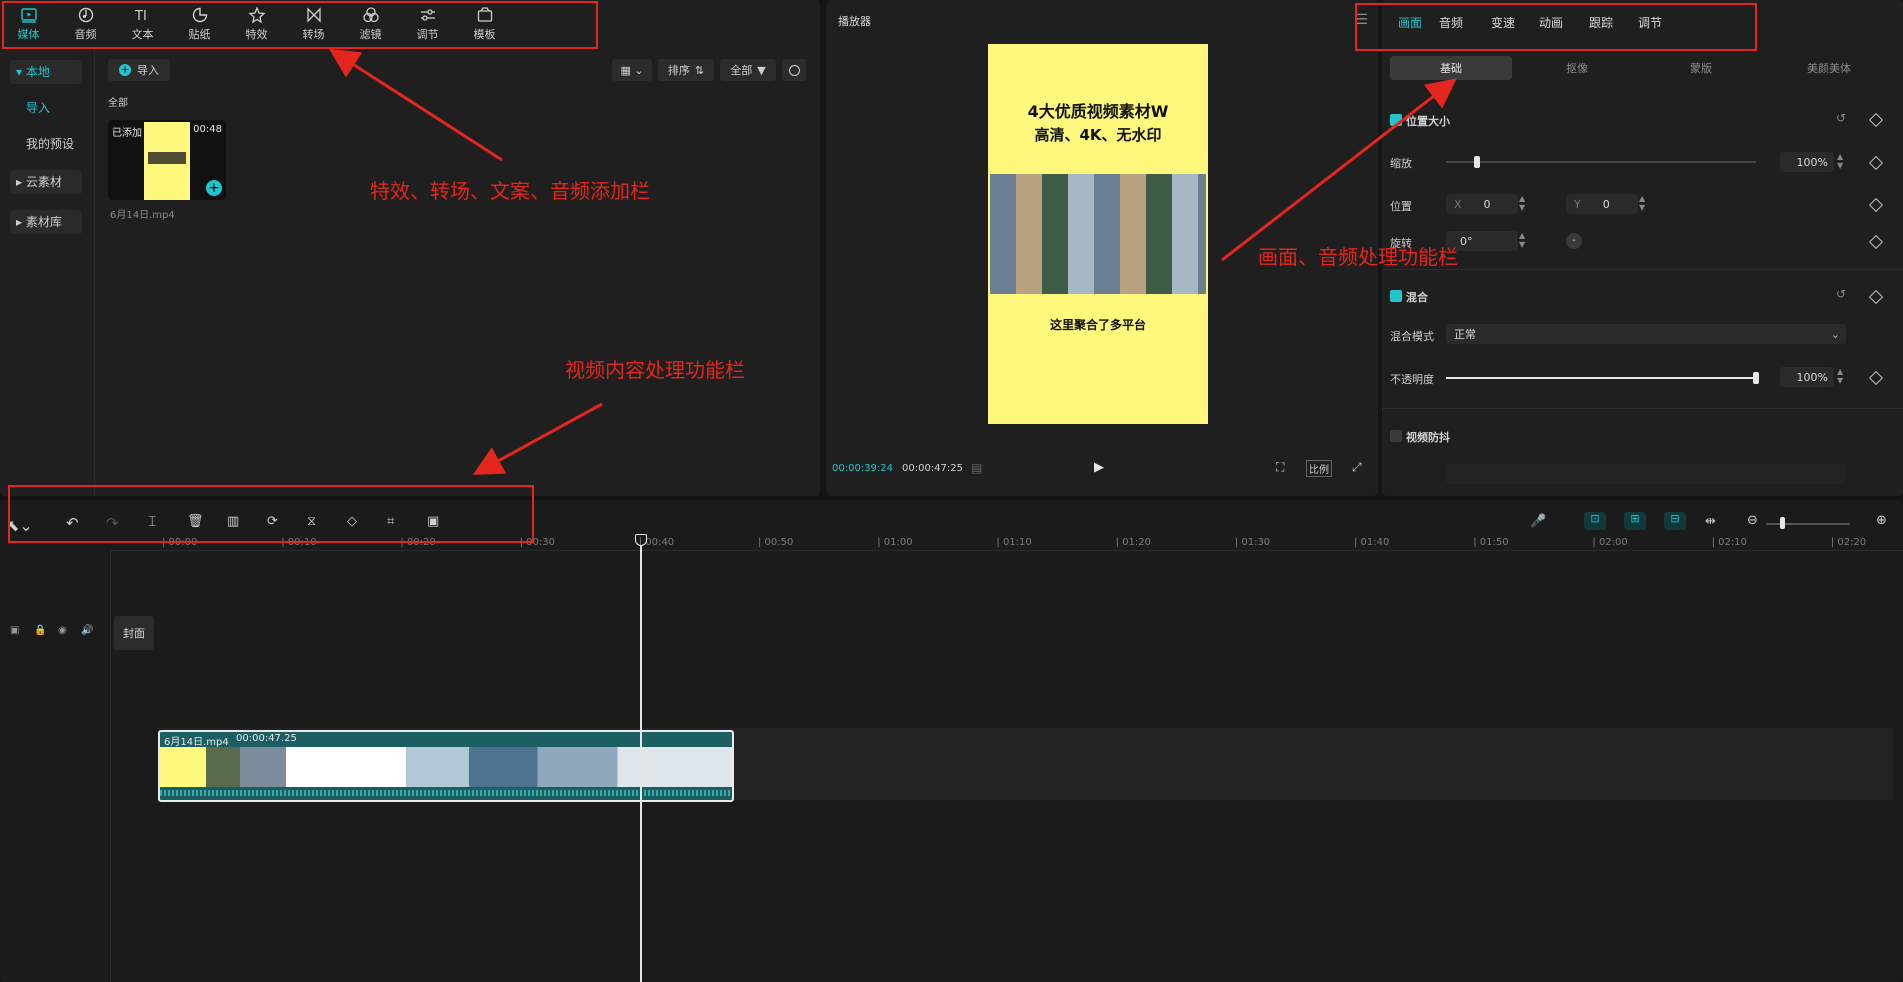 The image size is (1903, 982). I want to click on tab-tracking: 跟踪, so click(1601, 22).